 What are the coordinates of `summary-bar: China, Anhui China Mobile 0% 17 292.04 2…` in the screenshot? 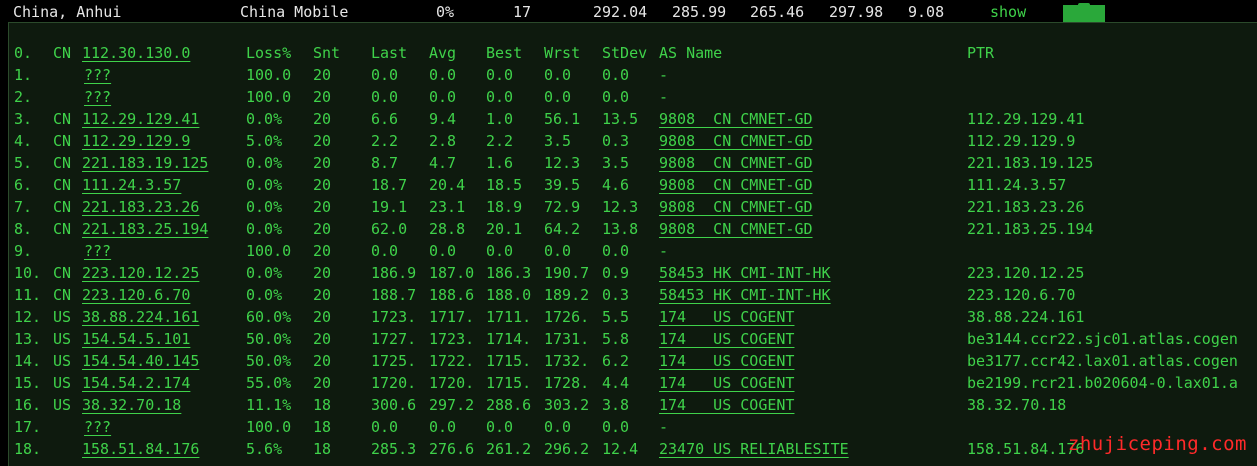 It's located at (628, 11).